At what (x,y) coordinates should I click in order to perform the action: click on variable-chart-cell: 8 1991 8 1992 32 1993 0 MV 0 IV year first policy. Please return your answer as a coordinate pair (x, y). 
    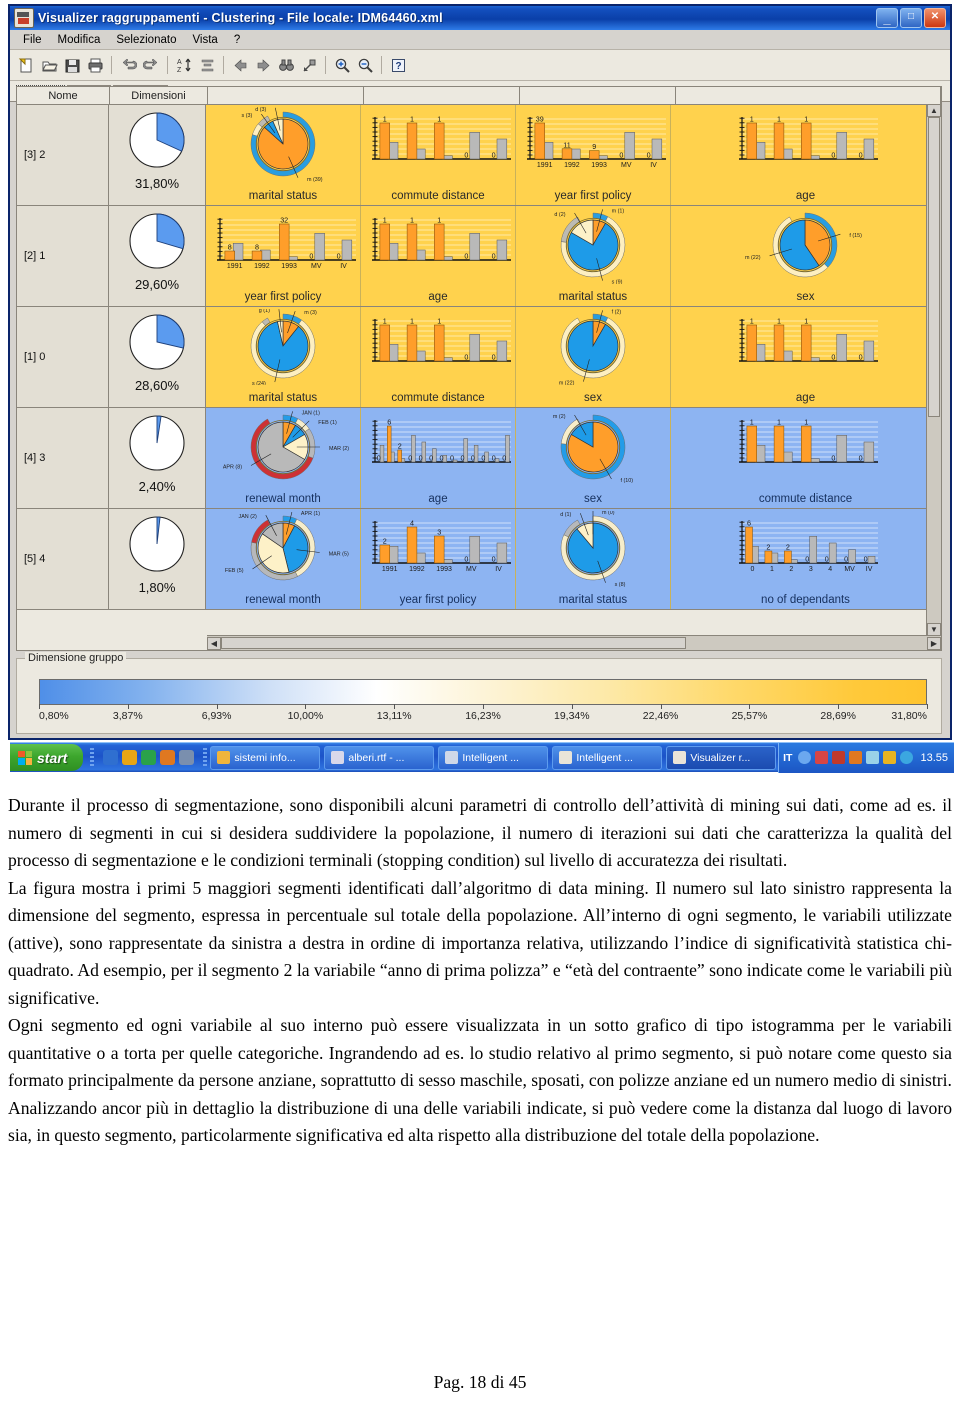
    Looking at the image, I should click on (283, 256).